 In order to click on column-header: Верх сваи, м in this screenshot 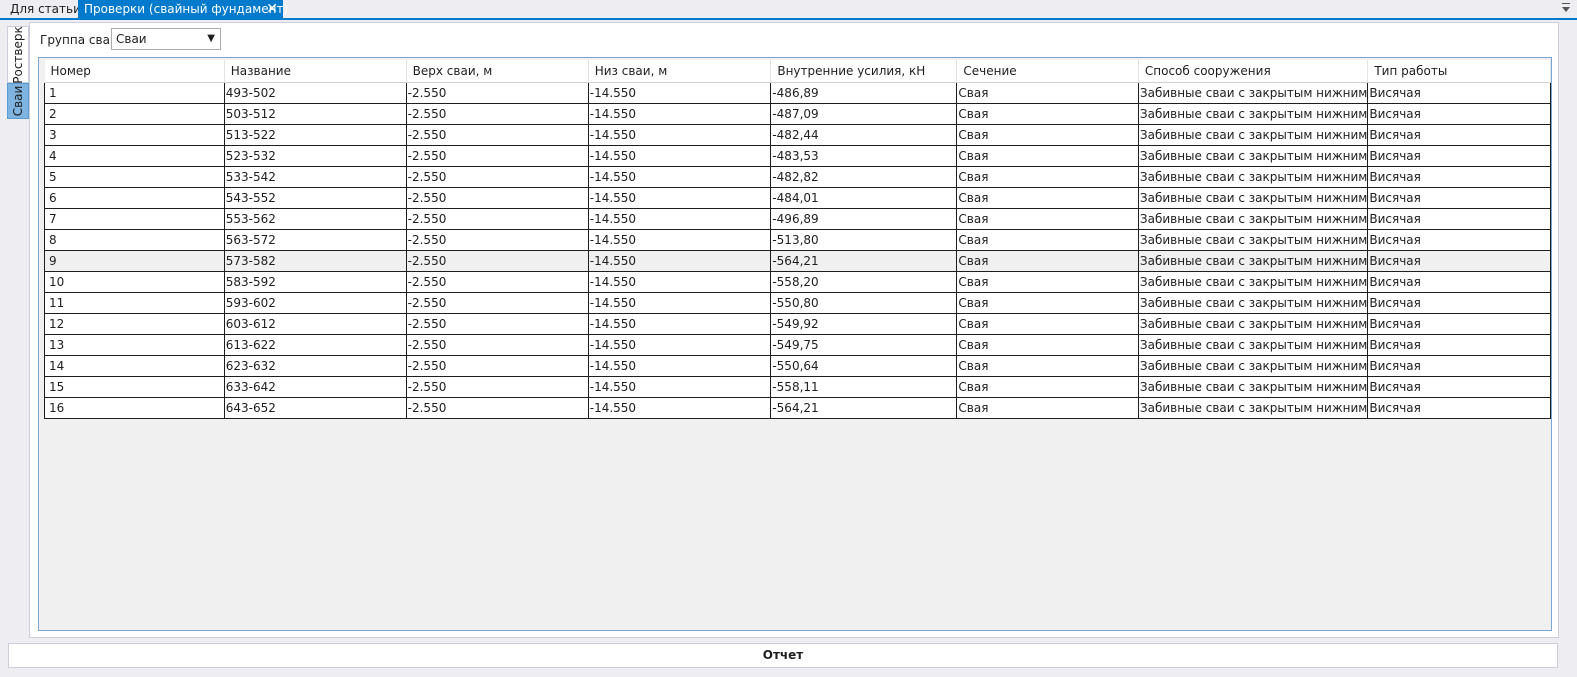, I will do `click(497, 71)`.